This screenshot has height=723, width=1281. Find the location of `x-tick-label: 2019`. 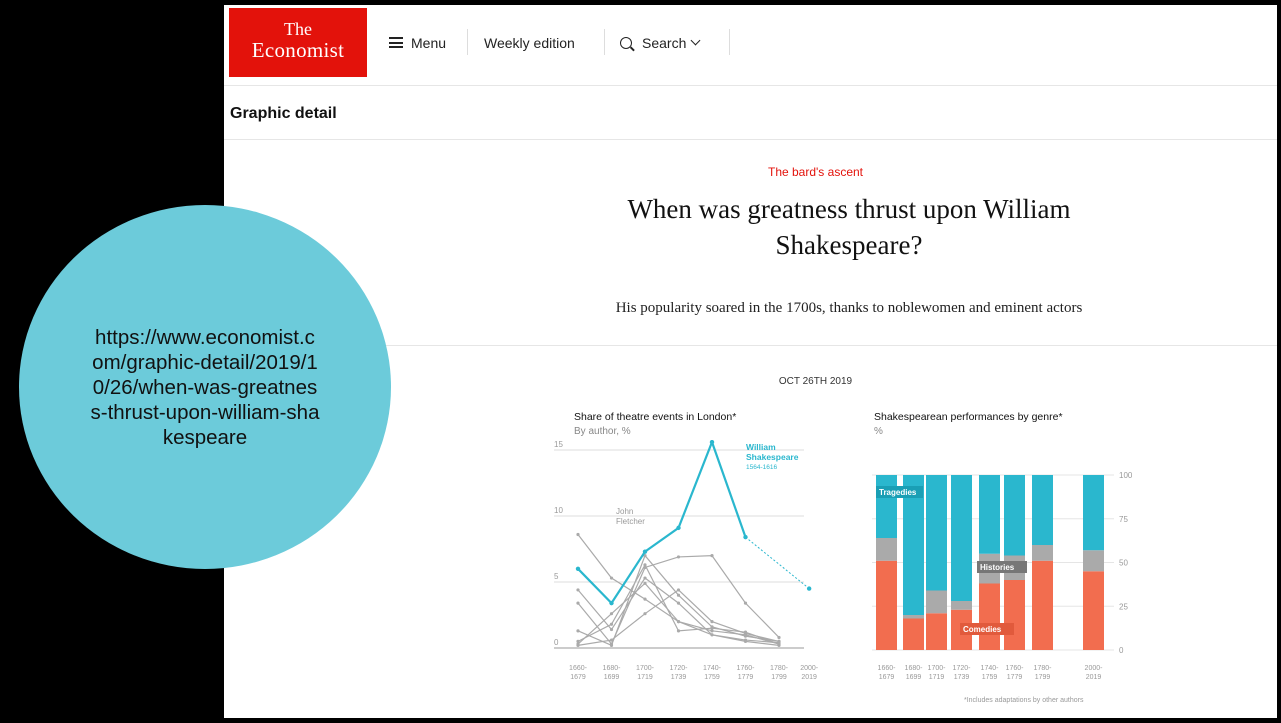

x-tick-label: 2019 is located at coordinates (809, 677).